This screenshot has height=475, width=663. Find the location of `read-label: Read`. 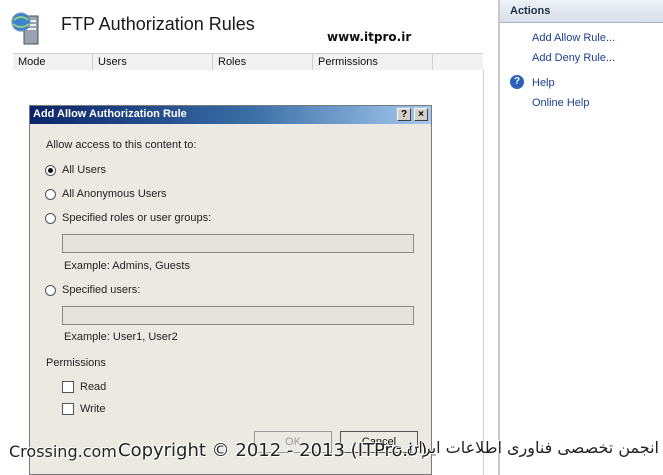

read-label: Read is located at coordinates (93, 387).